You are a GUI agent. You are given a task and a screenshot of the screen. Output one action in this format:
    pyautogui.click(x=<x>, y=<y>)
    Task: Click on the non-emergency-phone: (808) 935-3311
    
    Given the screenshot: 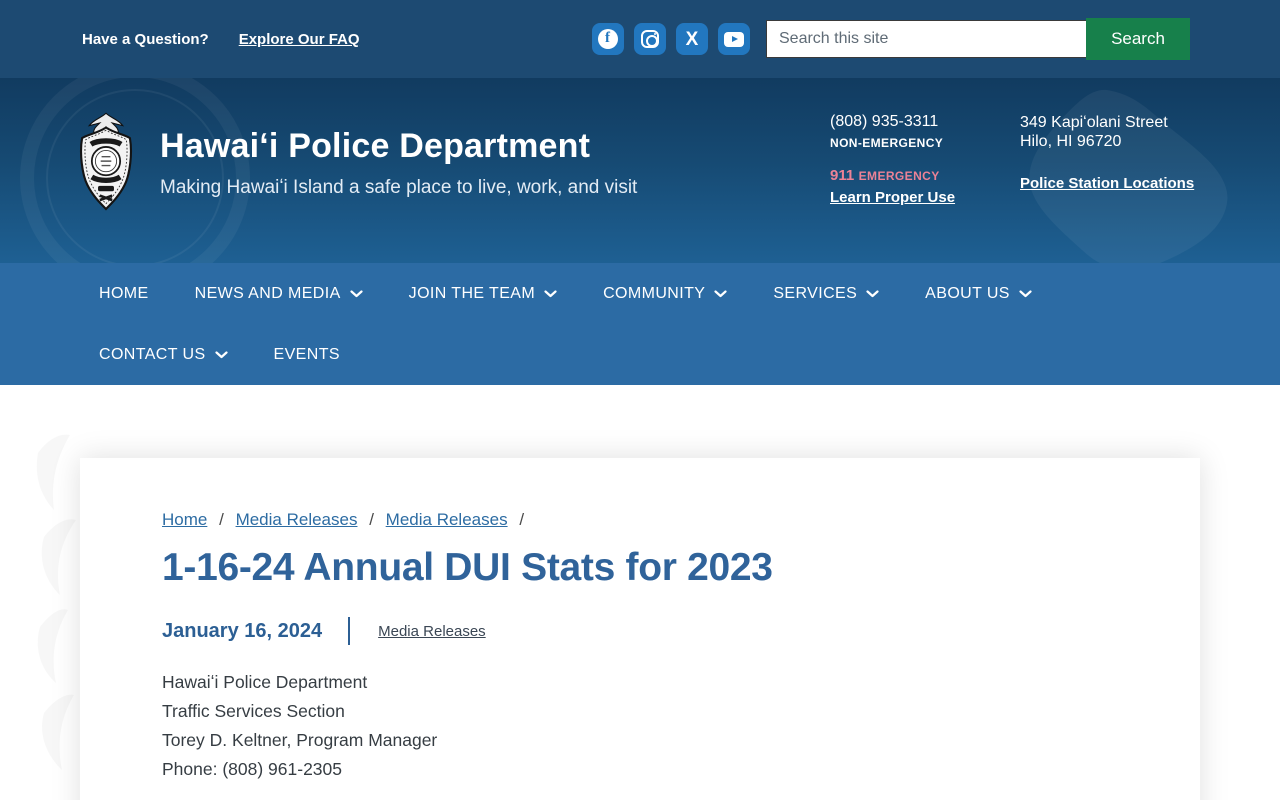 What is the action you would take?
    pyautogui.click(x=884, y=121)
    